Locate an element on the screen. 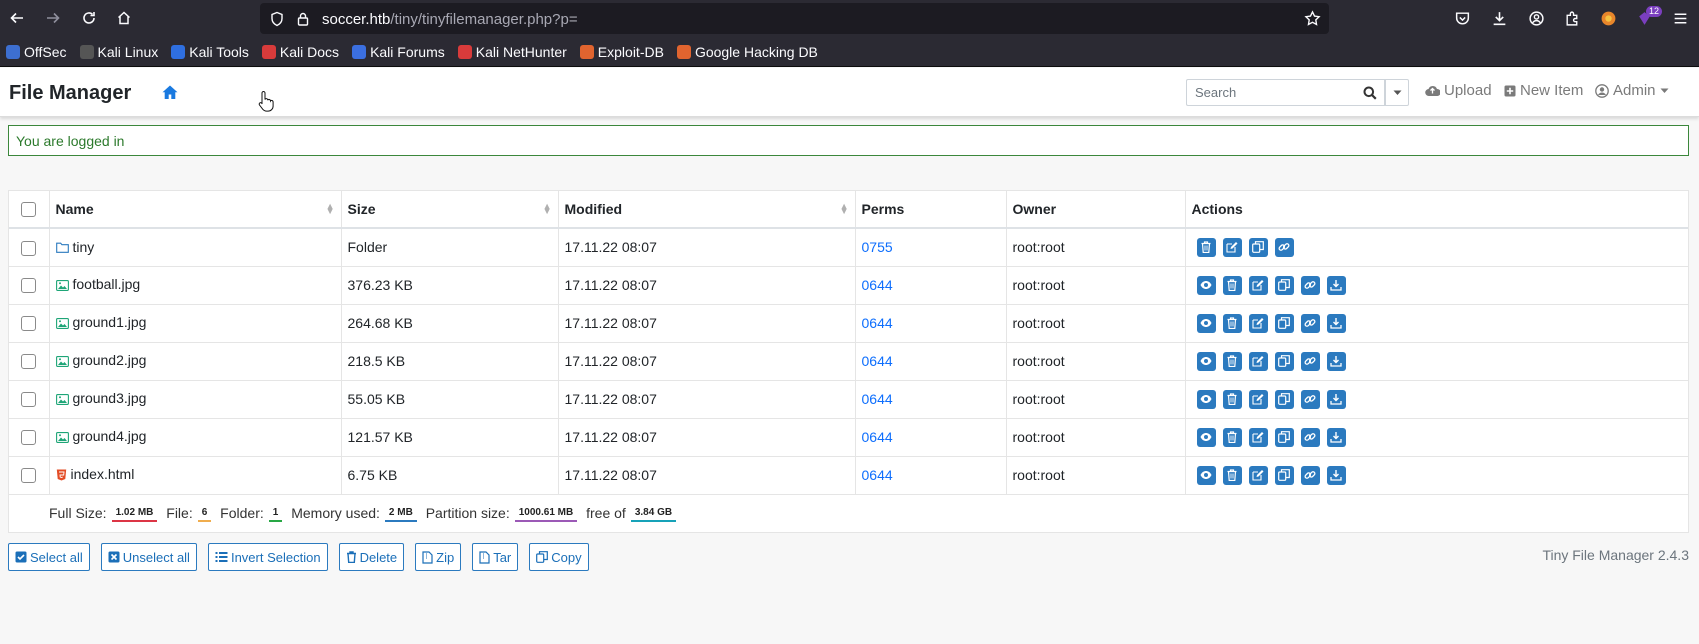  chevron-down-icon is located at coordinates (1397, 92).